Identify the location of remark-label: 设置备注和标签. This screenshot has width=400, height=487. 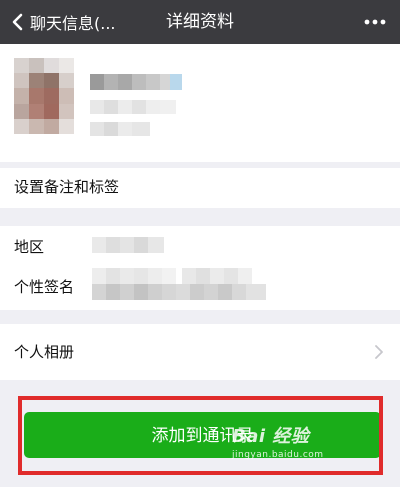
(67, 187).